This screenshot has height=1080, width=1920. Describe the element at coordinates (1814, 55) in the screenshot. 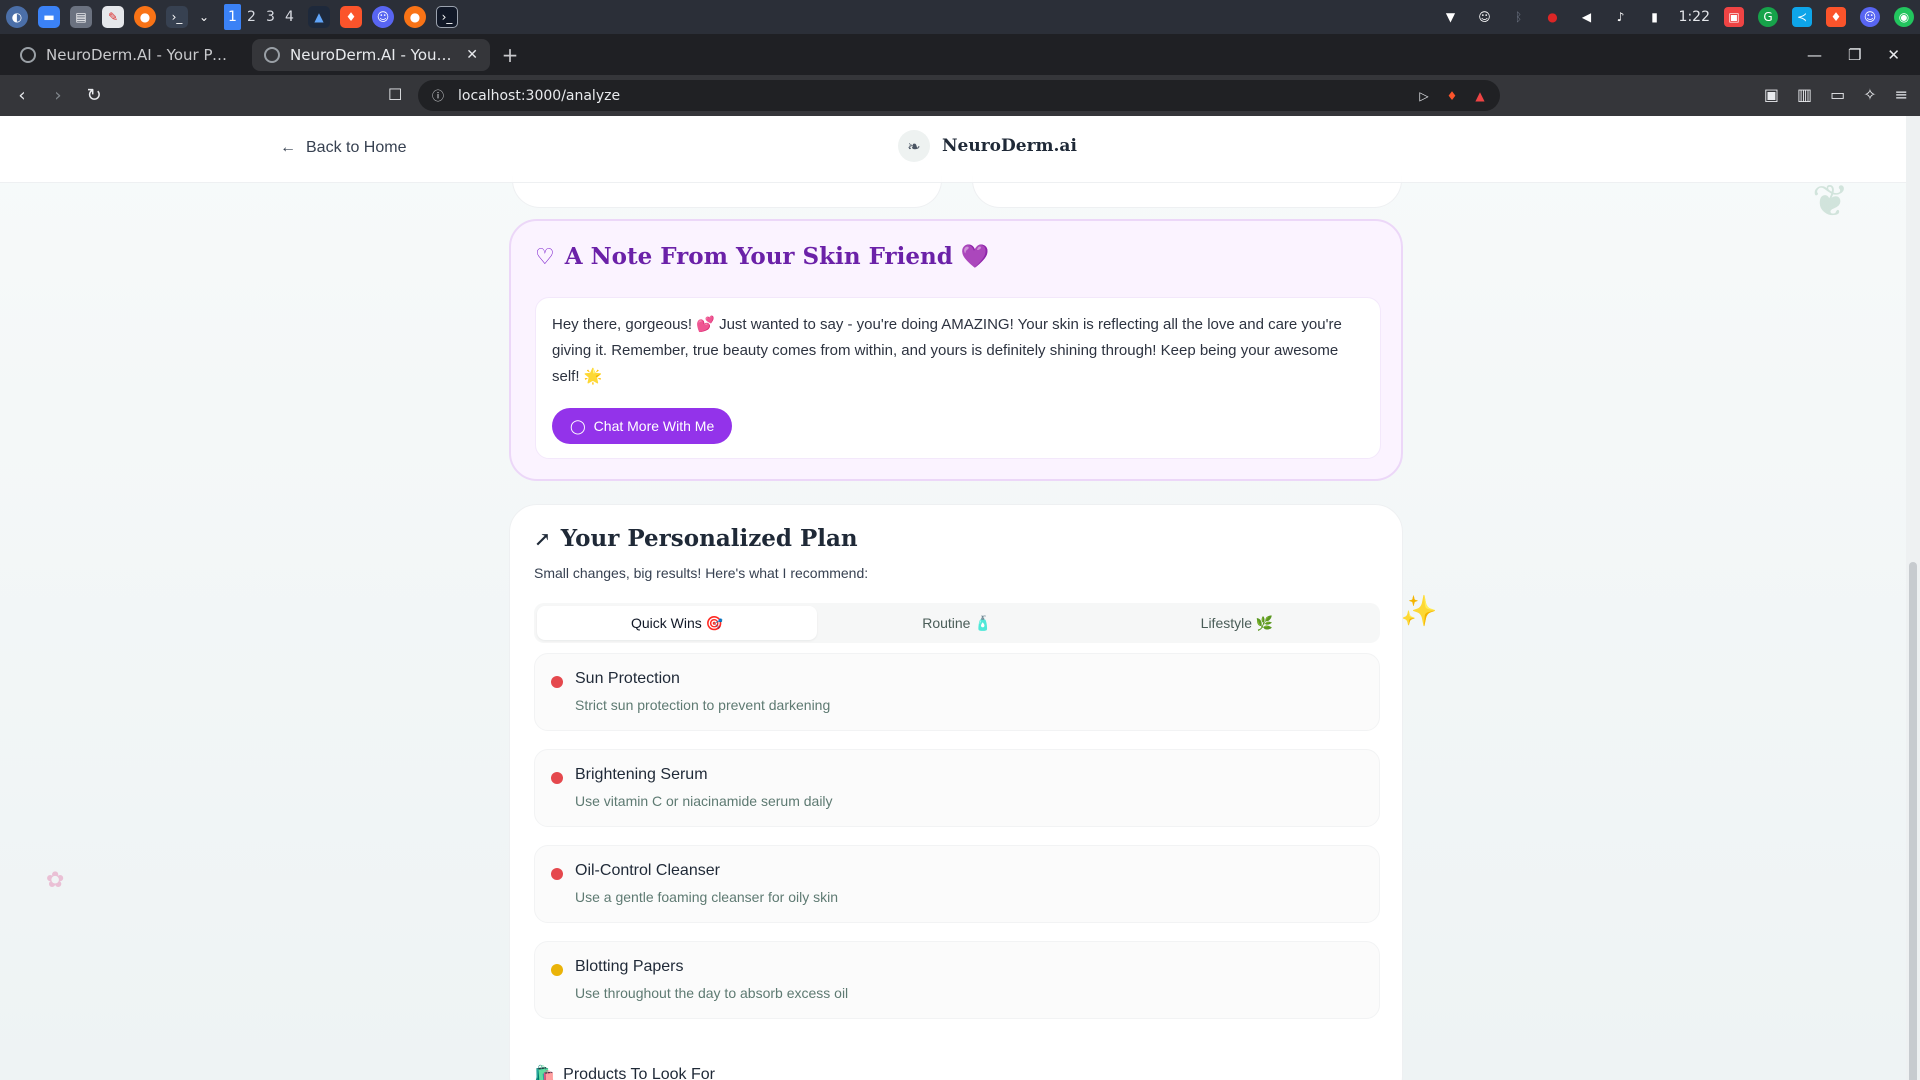

I see `minimize-icon: —` at that location.